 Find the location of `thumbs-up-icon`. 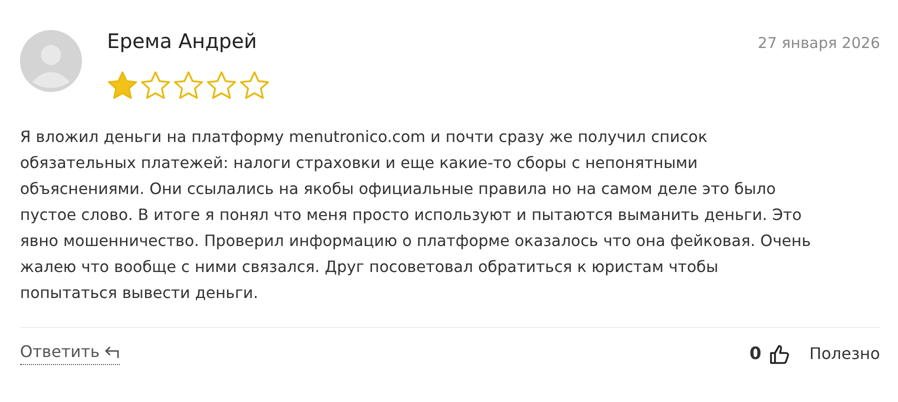

thumbs-up-icon is located at coordinates (780, 353).